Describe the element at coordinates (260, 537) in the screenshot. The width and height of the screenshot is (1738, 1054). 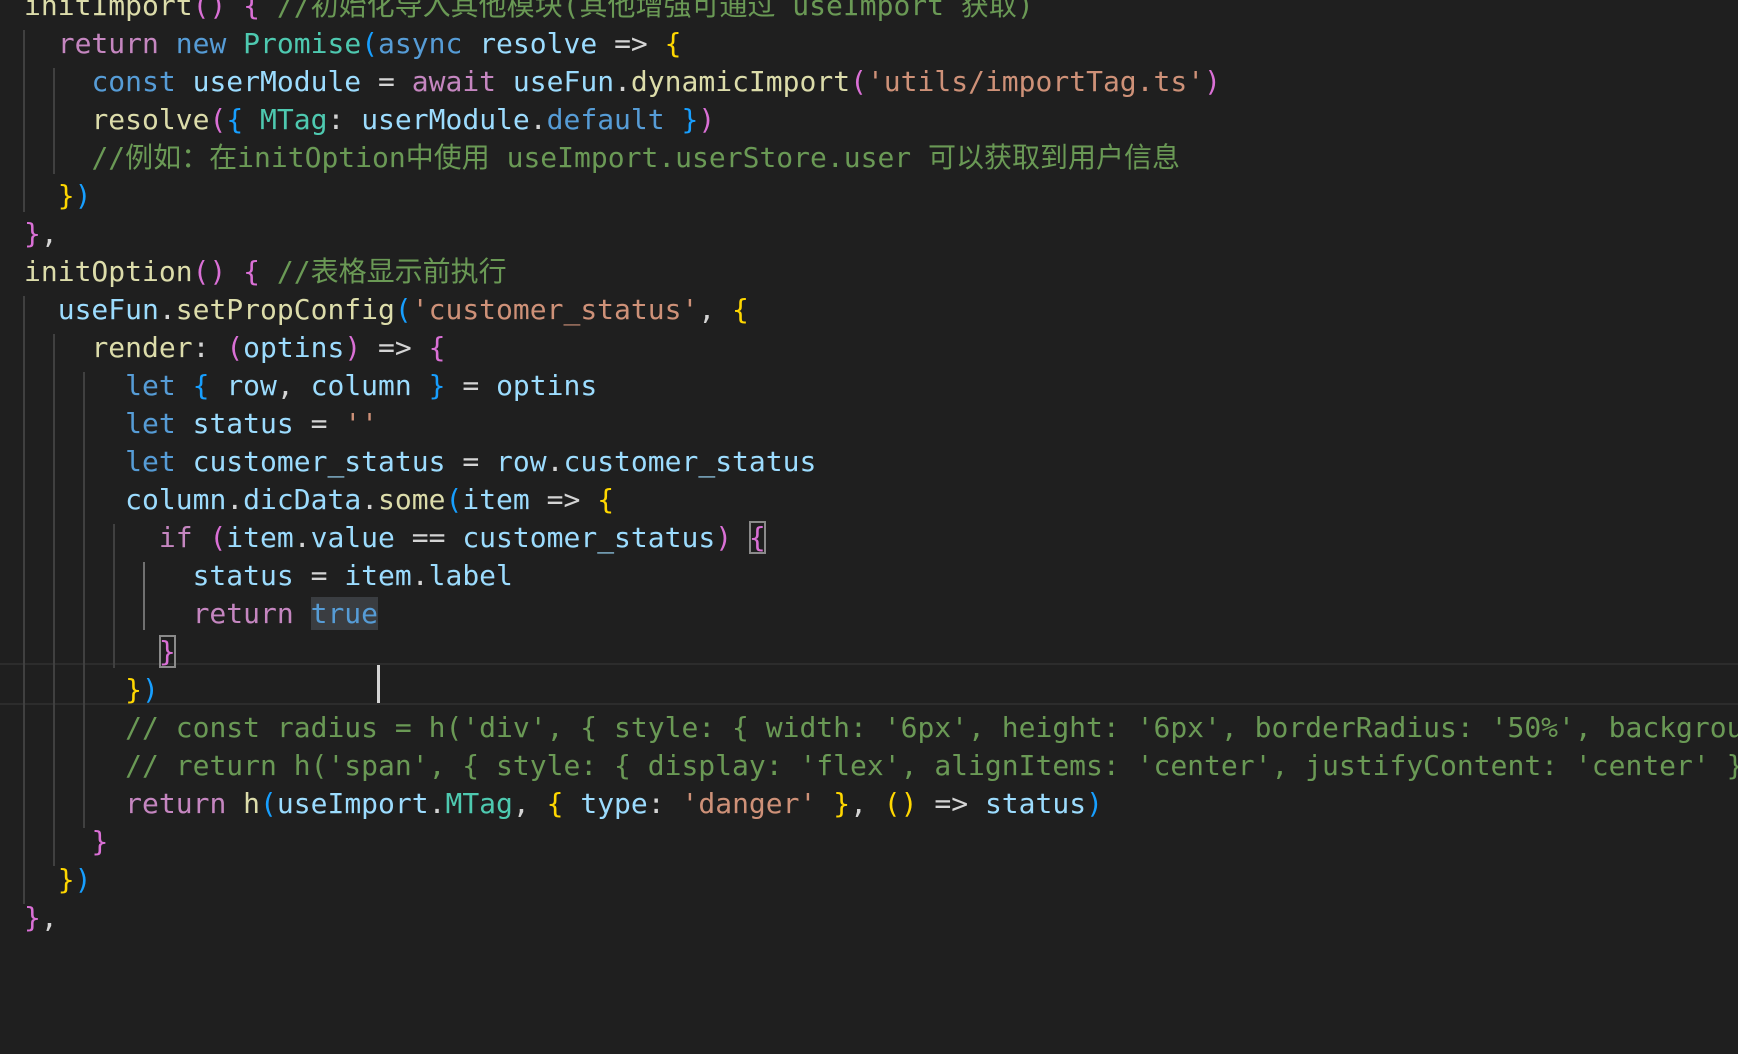
I see `code-token: item` at that location.